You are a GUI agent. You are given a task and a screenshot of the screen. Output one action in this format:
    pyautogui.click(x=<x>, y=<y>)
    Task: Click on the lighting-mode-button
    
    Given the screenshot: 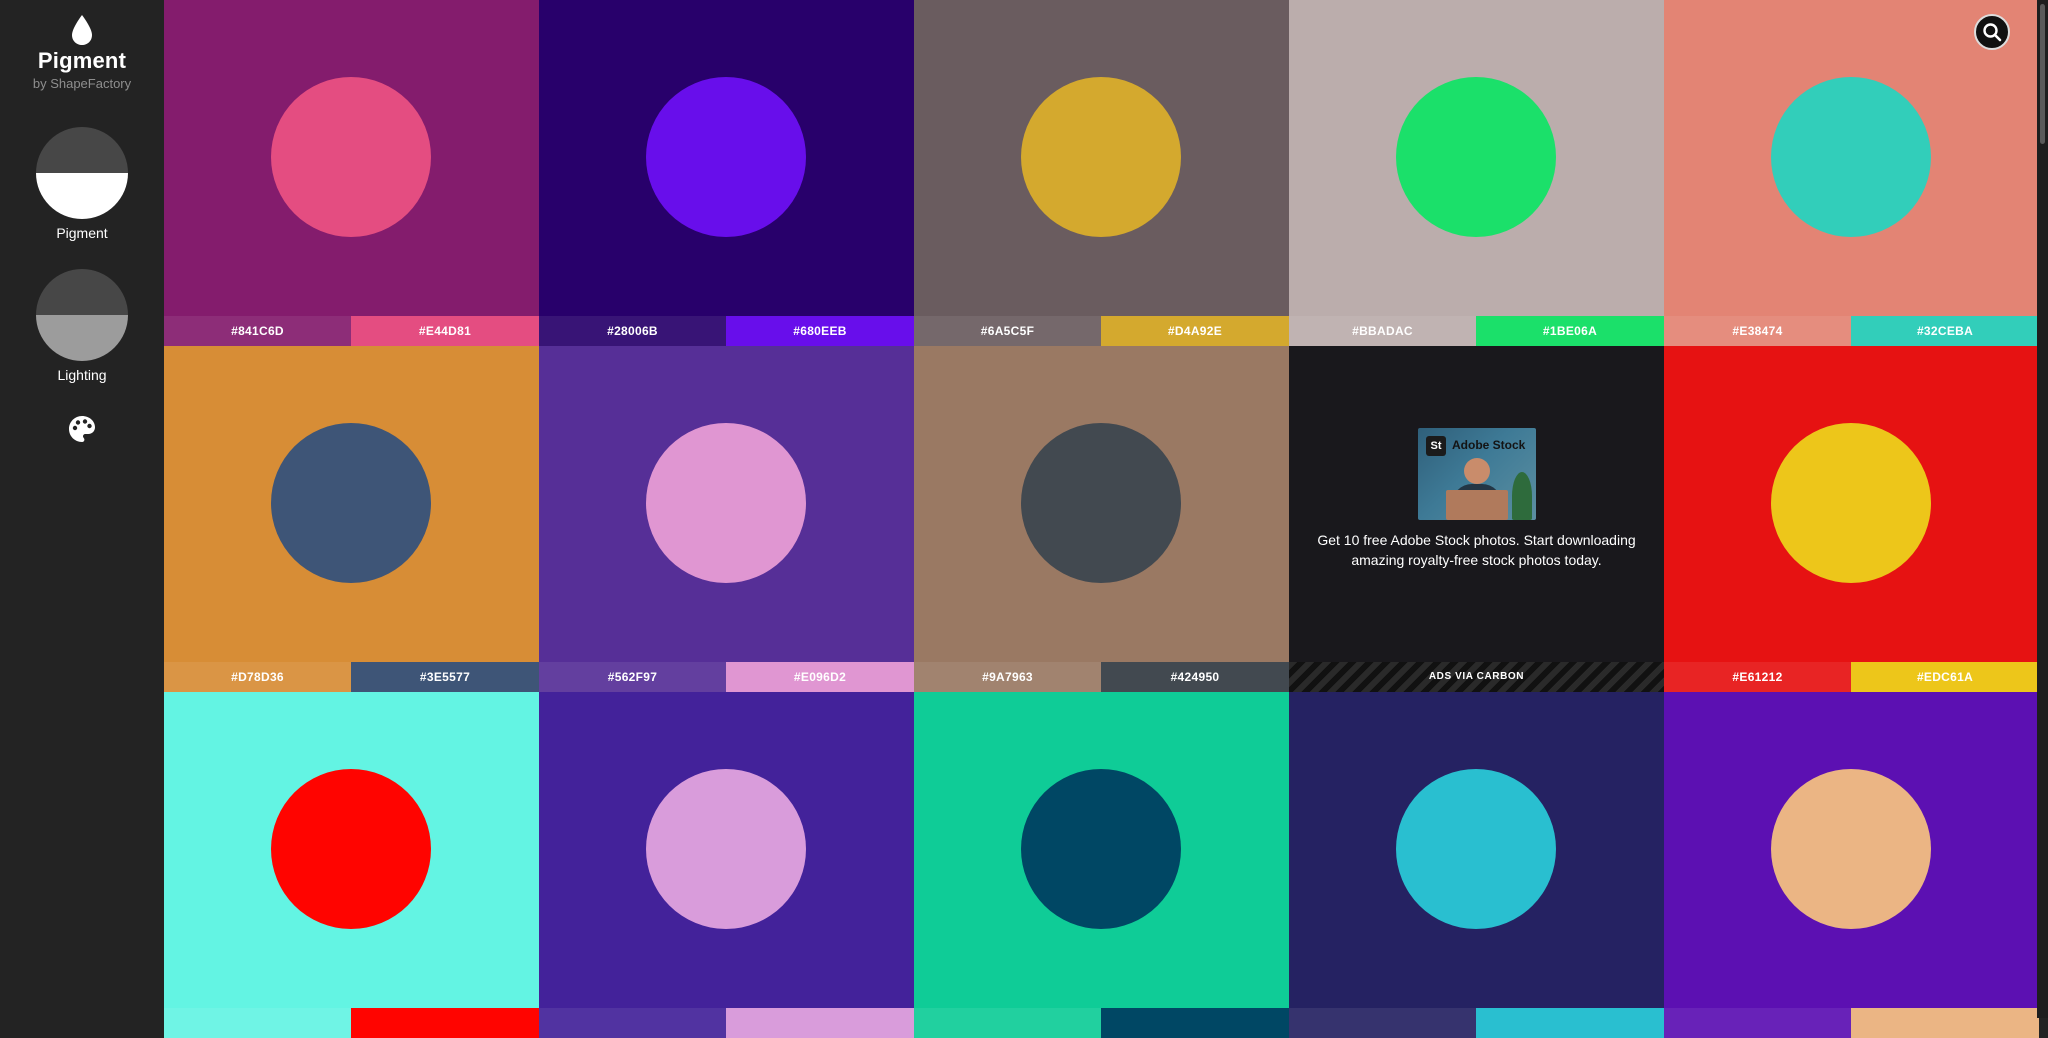 What is the action you would take?
    pyautogui.click(x=82, y=315)
    